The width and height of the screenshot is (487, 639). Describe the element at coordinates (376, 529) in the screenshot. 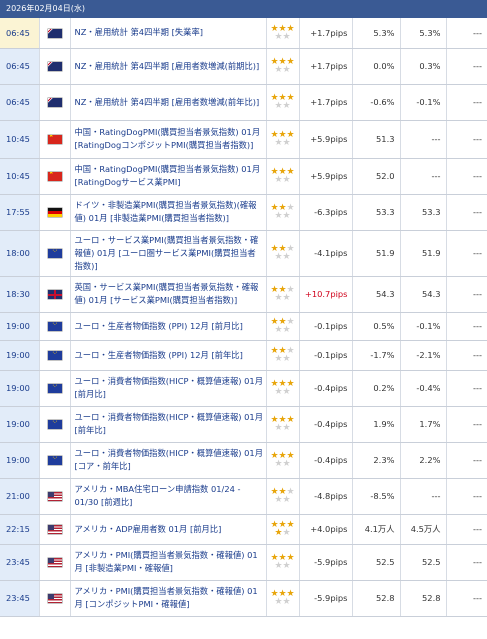

I see `result-value: 4.1万人` at that location.